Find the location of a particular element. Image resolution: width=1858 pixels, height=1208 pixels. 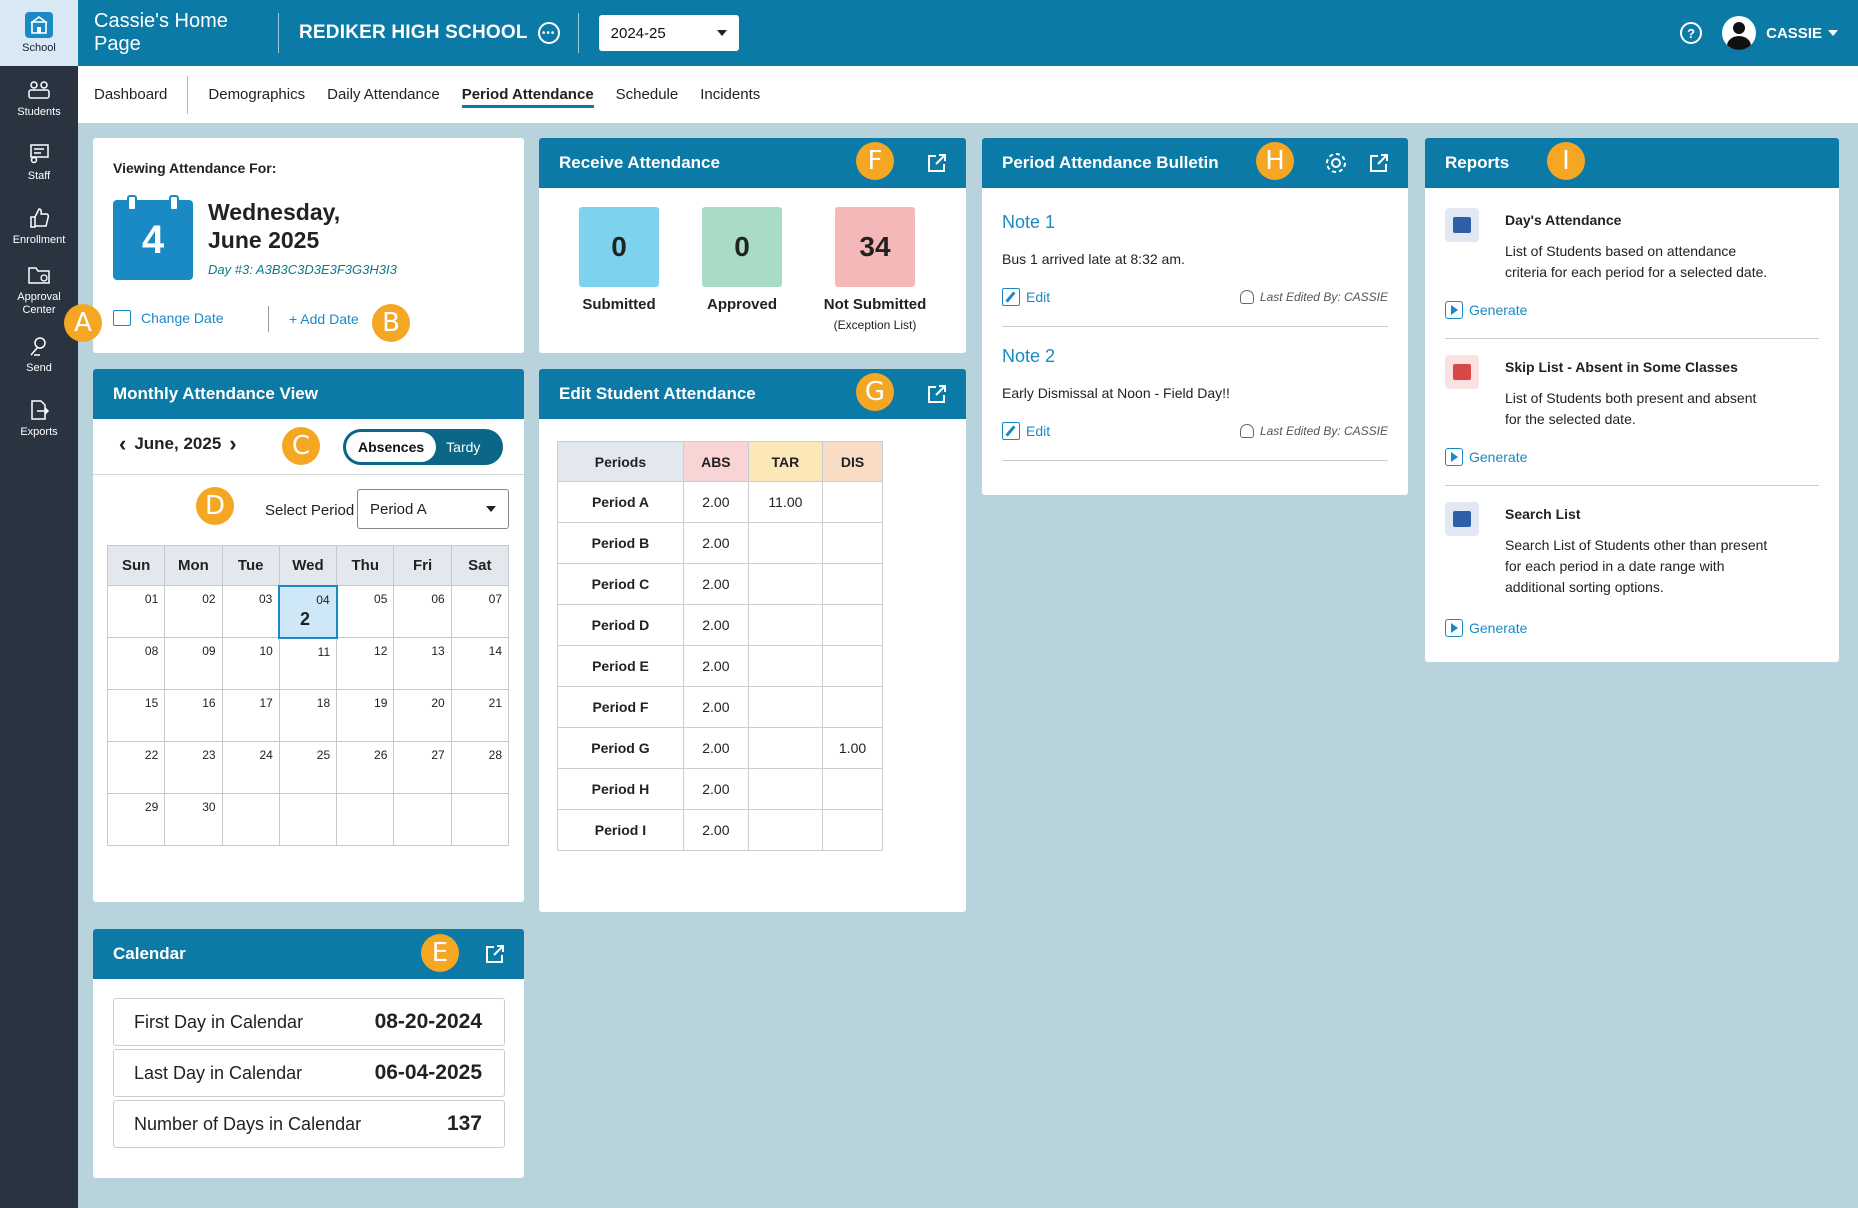

calendar-day-cell: 23 is located at coordinates (193, 767).